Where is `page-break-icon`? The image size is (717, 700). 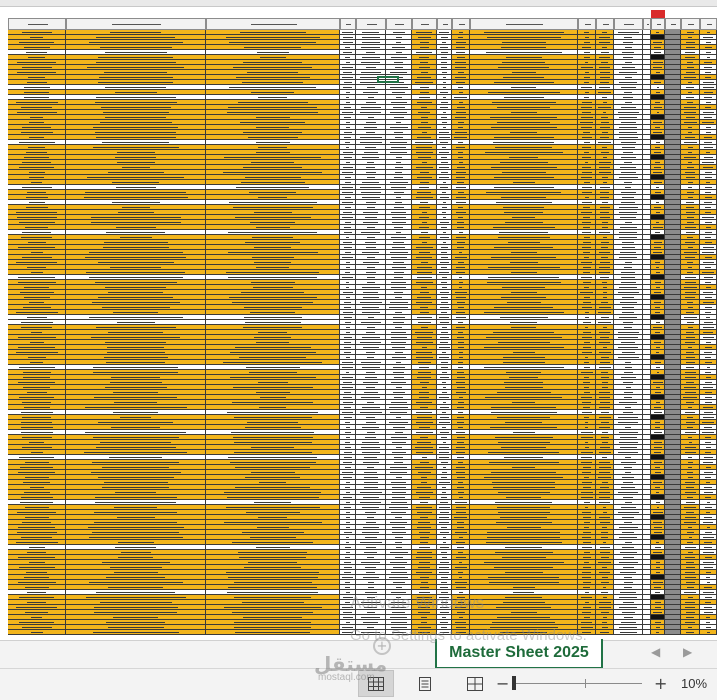
page-break-icon is located at coordinates (475, 683).